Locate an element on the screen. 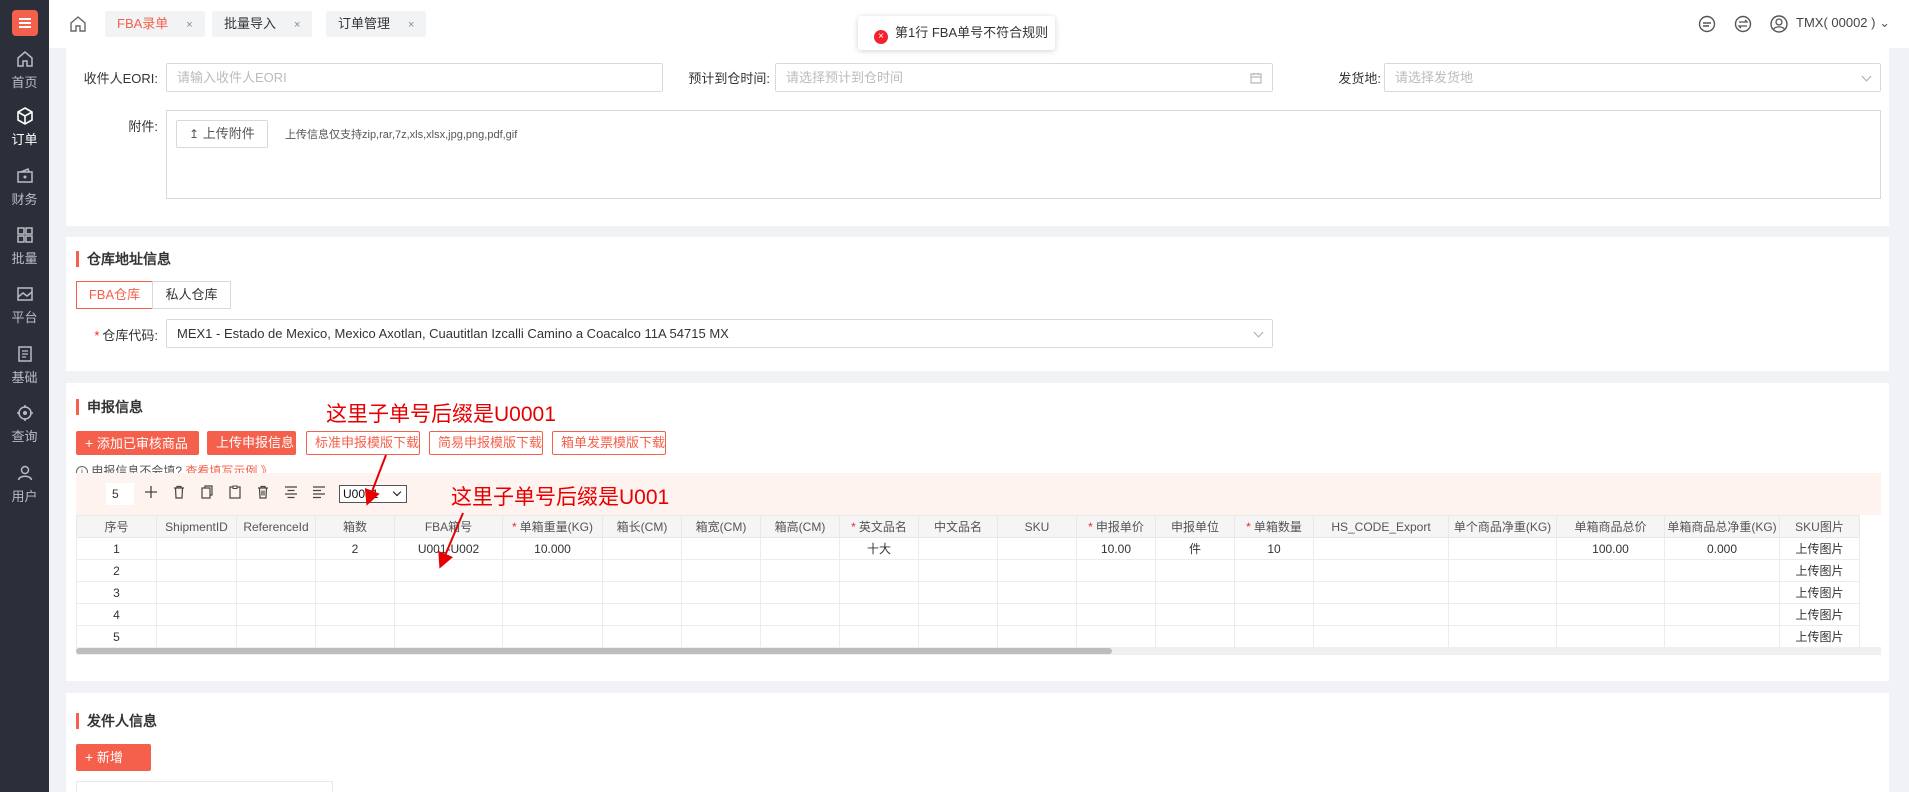 Image resolution: width=1909 pixels, height=792 pixels. annotation-arrows is located at coordinates (414, 511).